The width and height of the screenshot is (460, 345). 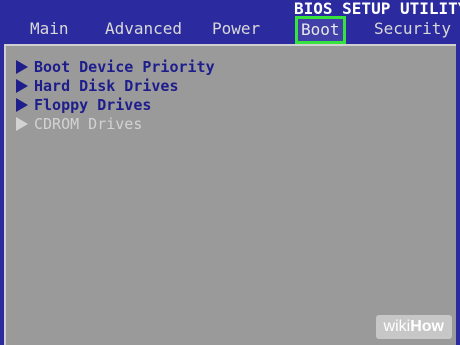 I want to click on tab-main: Main, so click(x=49, y=29).